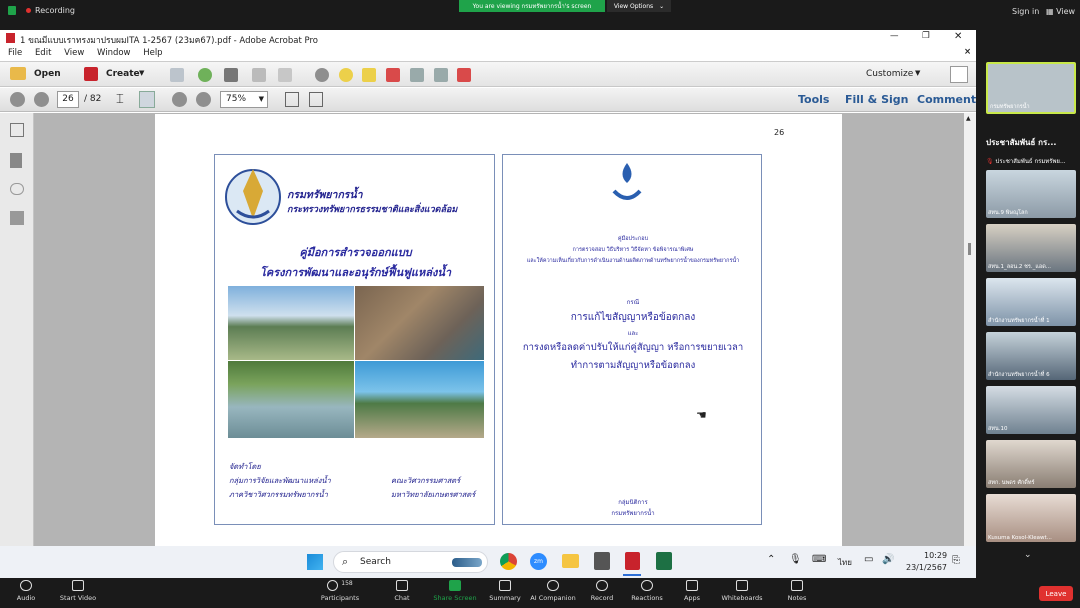 The width and height of the screenshot is (1080, 608). I want to click on acrobat-taskbar-icon, so click(632, 561).